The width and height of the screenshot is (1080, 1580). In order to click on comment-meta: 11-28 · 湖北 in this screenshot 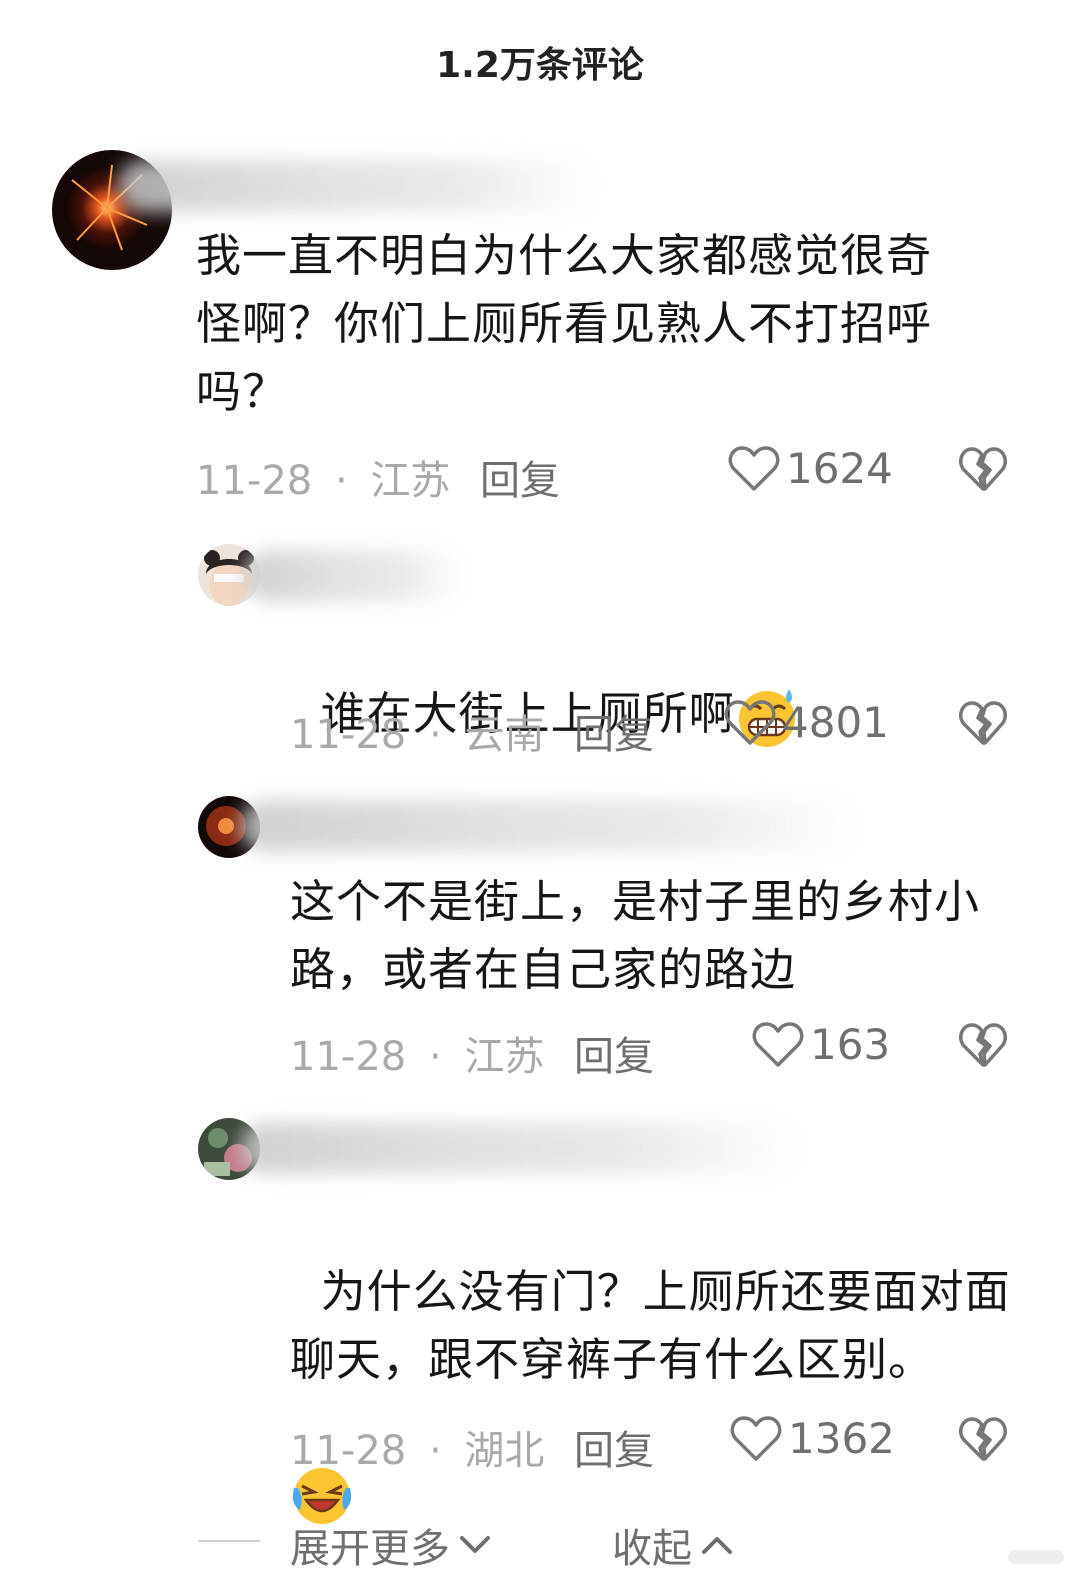, I will do `click(417, 1447)`.